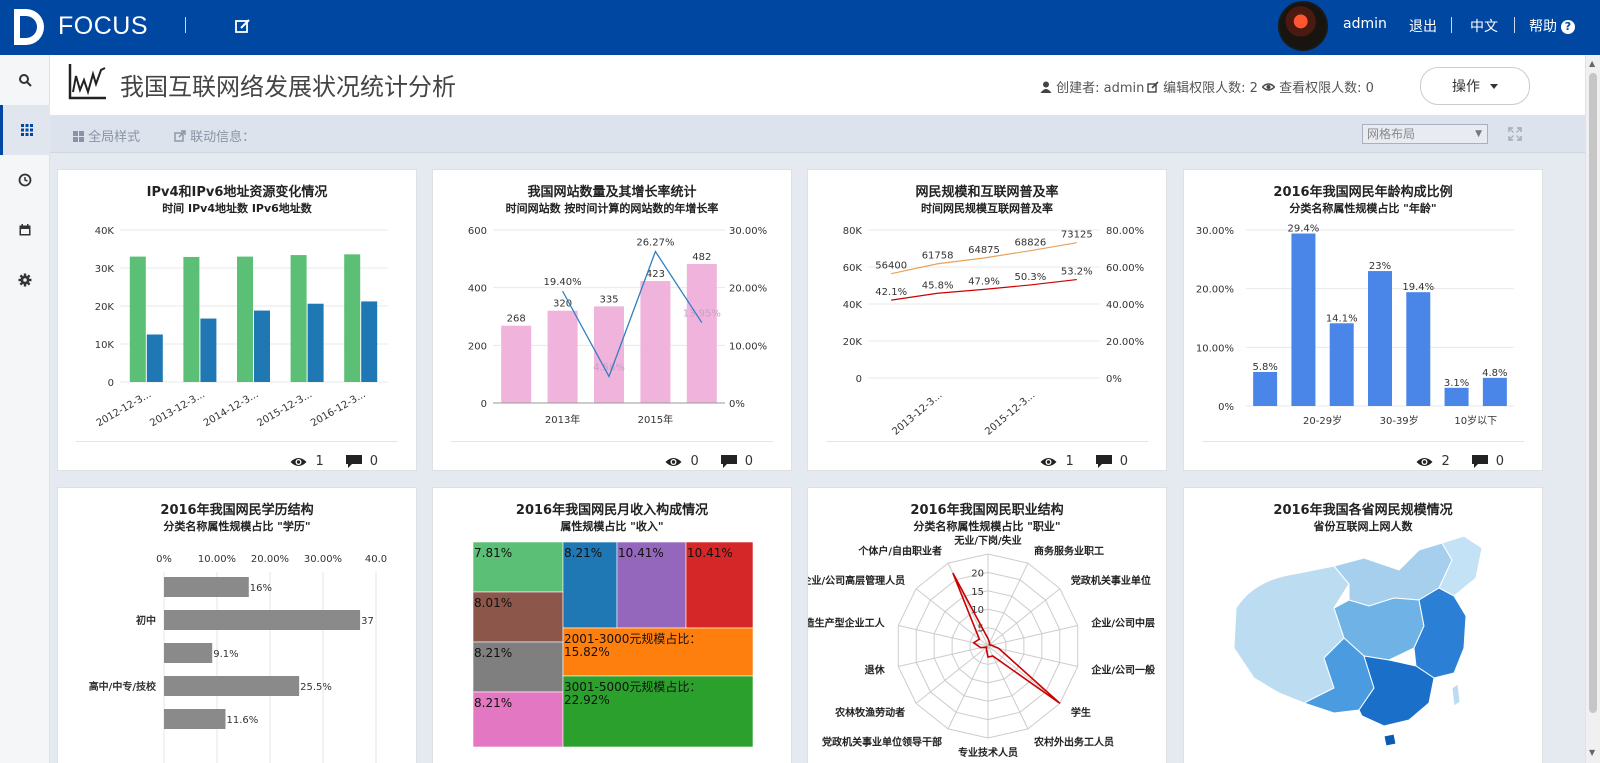  Describe the element at coordinates (25, 230) in the screenshot. I see `sidebar-item-calendar` at that location.